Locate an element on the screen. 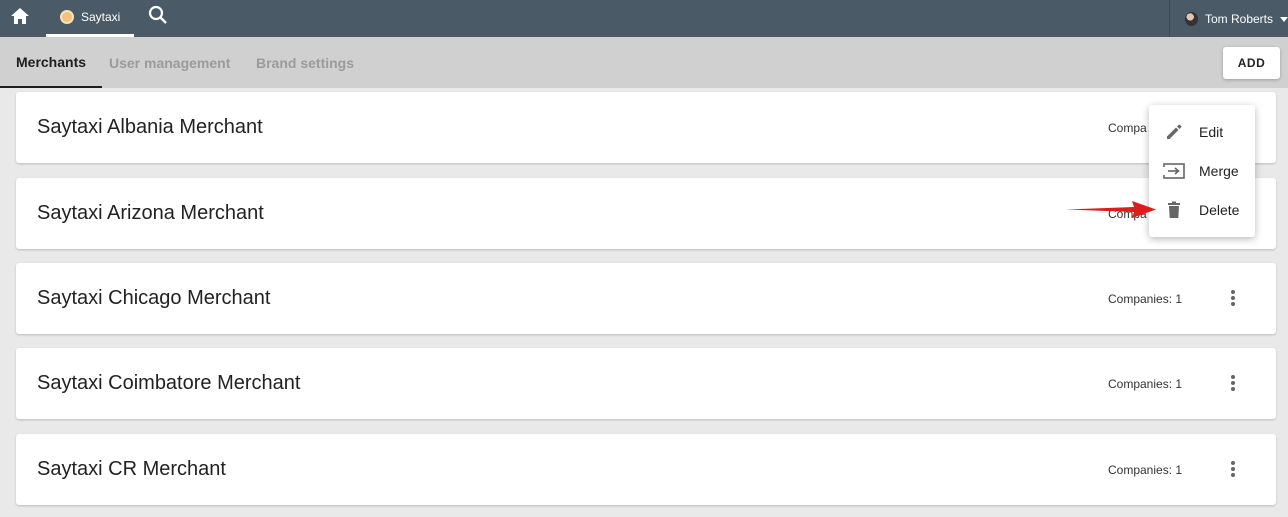  menu-label: Merge is located at coordinates (1219, 170).